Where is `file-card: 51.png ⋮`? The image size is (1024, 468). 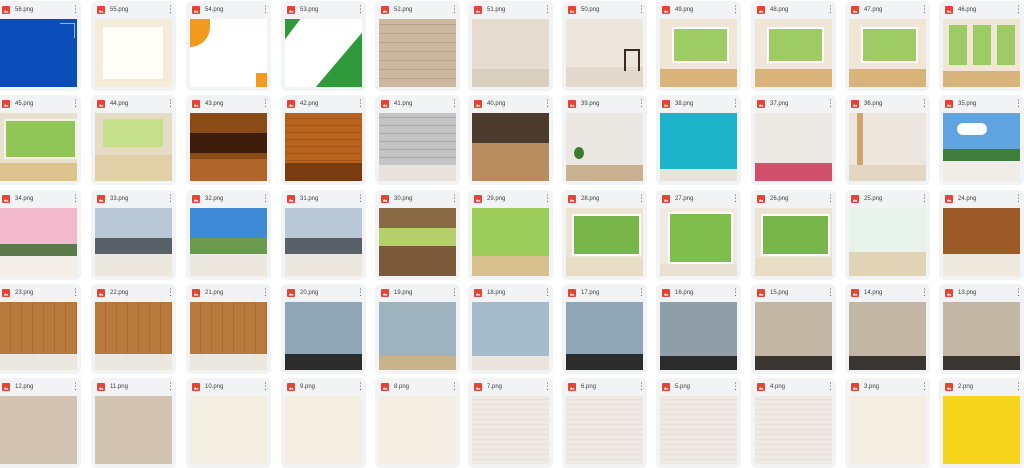 file-card: 51.png ⋮ is located at coordinates (510, 46).